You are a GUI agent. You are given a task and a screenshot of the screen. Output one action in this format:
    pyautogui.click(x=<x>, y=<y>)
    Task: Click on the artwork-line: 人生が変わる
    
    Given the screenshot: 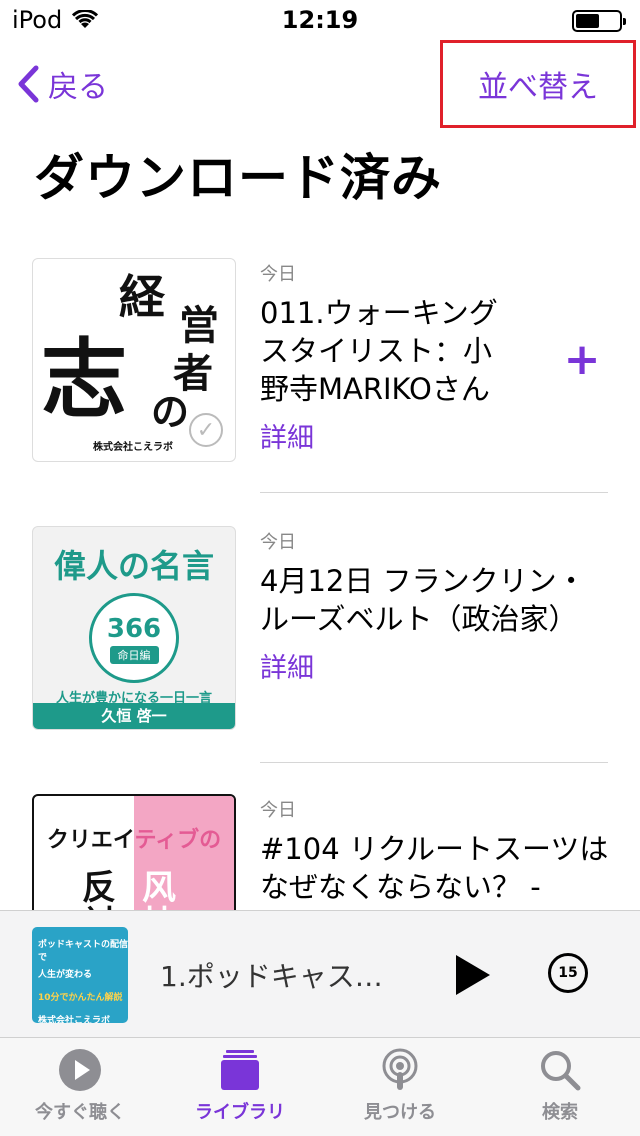 What is the action you would take?
    pyautogui.click(x=65, y=975)
    